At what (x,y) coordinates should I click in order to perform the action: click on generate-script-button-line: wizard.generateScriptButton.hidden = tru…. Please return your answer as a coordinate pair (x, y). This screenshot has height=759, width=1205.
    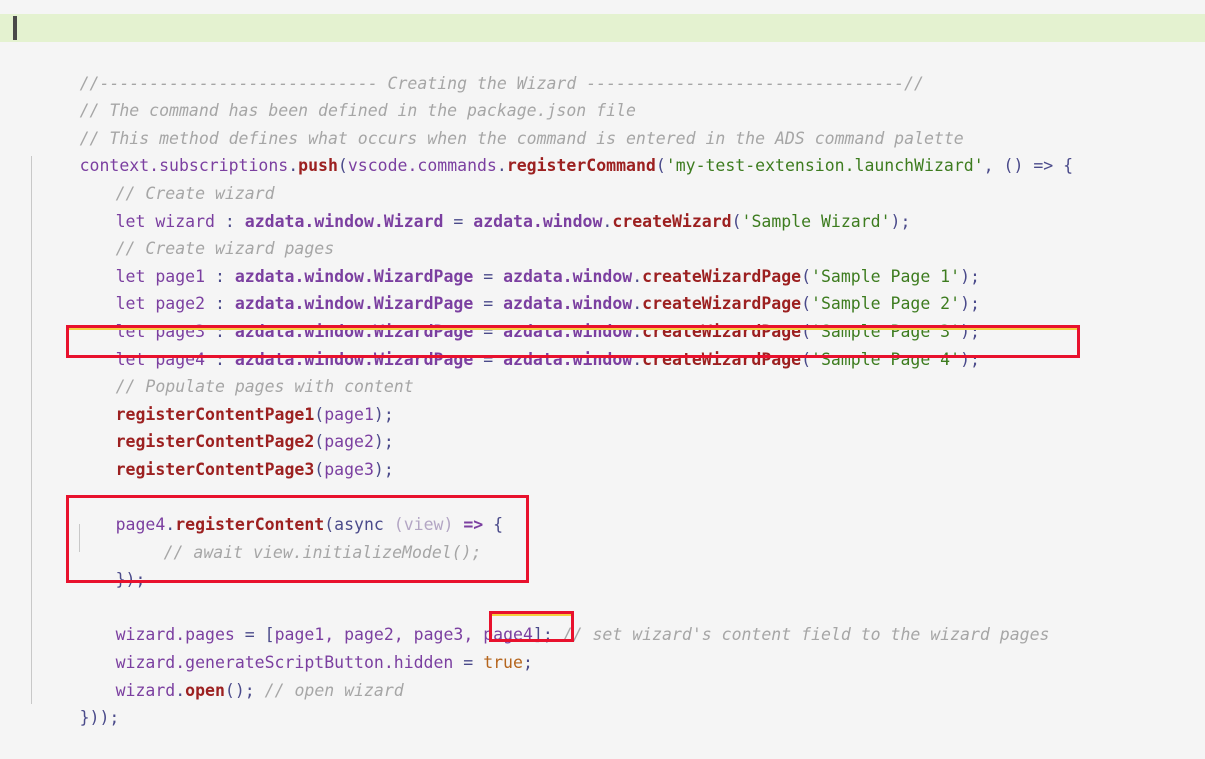
    Looking at the image, I should click on (602, 646).